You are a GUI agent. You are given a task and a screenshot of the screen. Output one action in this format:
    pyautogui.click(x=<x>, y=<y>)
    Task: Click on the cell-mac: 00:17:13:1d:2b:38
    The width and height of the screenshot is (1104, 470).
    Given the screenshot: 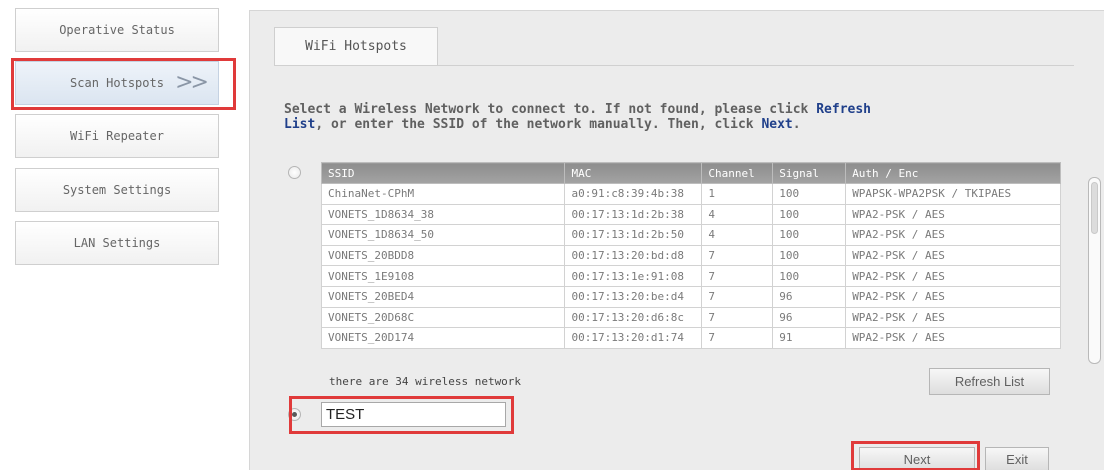 What is the action you would take?
    pyautogui.click(x=633, y=214)
    